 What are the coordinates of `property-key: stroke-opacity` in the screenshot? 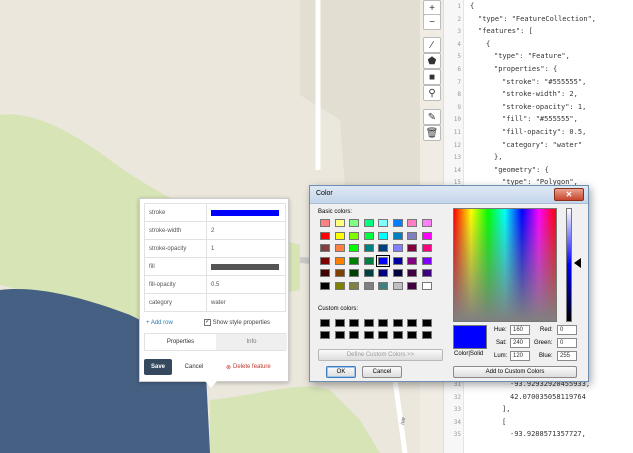 It's located at (175, 248).